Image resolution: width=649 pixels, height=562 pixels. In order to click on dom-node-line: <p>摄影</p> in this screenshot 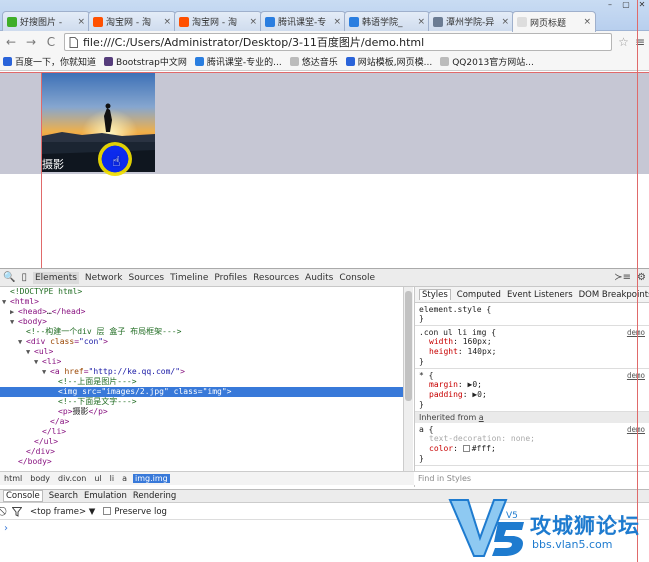, I will do `click(201, 412)`.